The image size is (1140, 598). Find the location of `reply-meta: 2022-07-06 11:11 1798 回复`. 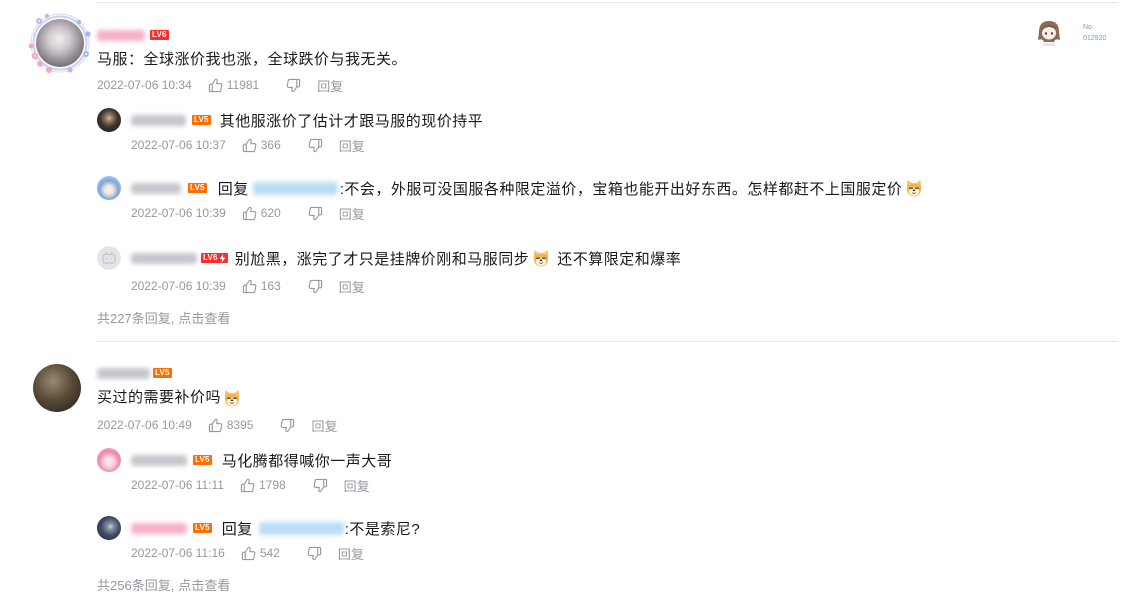

reply-meta: 2022-07-06 11:11 1798 回复 is located at coordinates (250, 485).